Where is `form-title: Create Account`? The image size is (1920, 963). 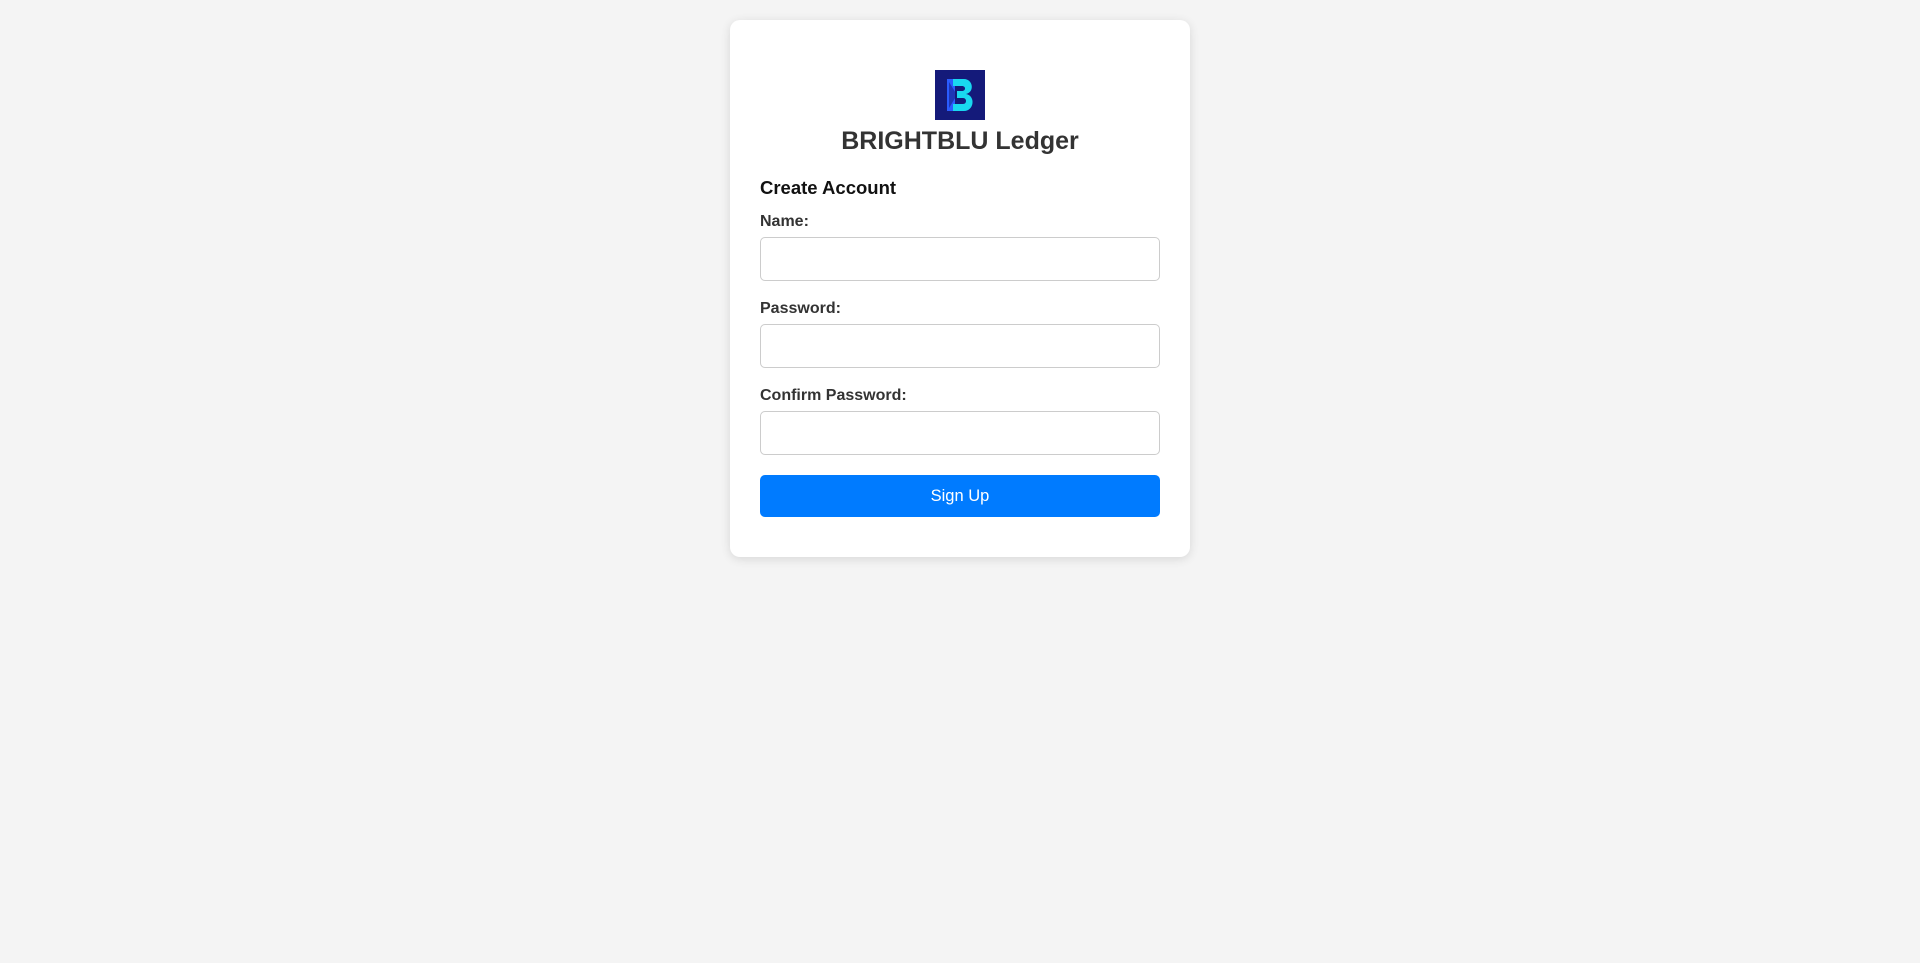 form-title: Create Account is located at coordinates (828, 187).